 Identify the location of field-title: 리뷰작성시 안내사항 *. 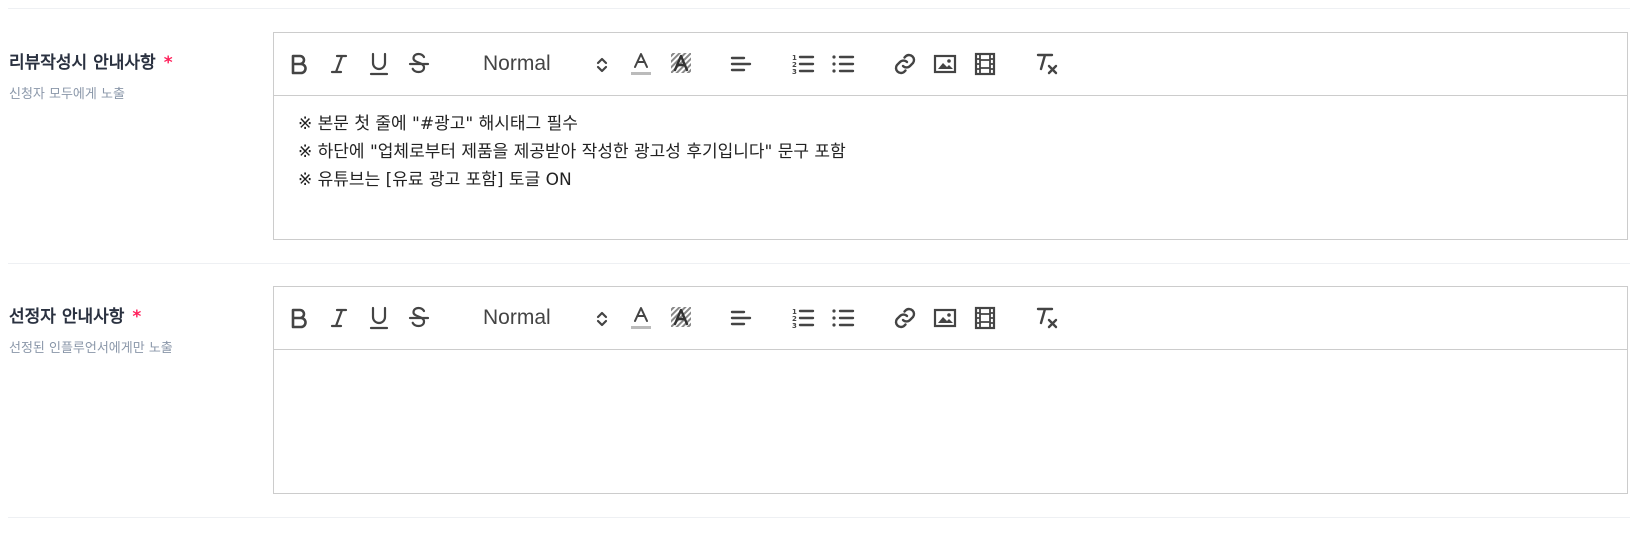
(91, 60).